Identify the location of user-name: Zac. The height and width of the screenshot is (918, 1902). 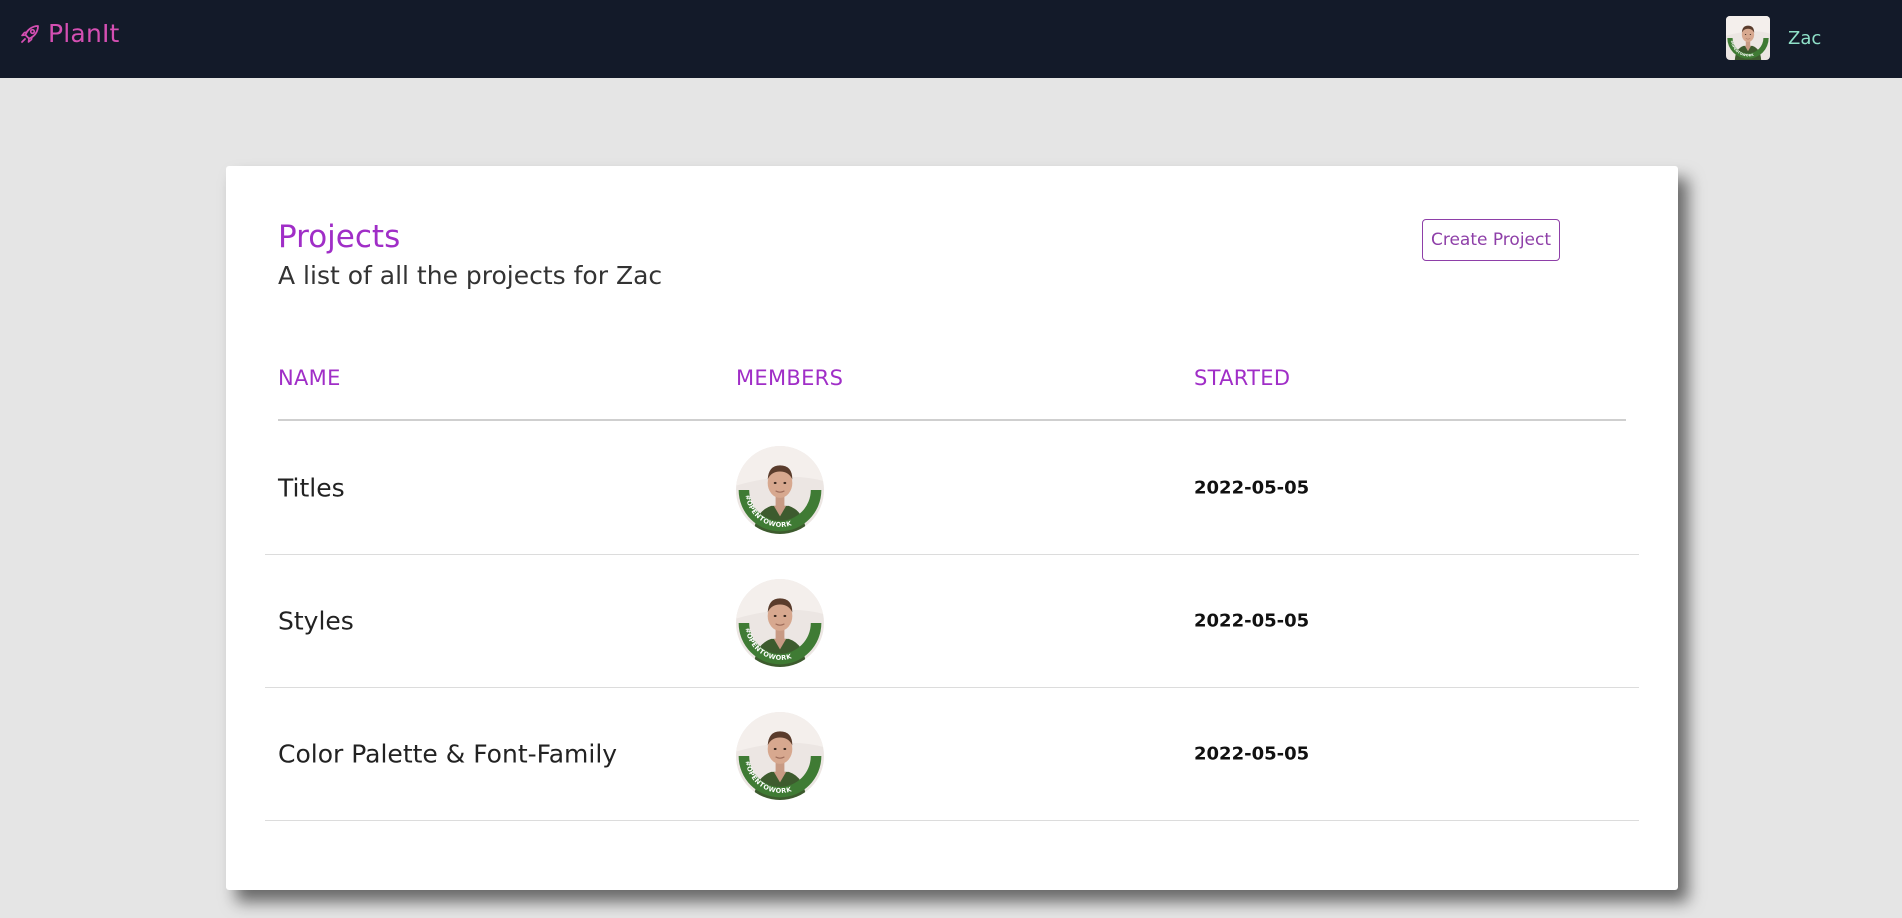
(1805, 38).